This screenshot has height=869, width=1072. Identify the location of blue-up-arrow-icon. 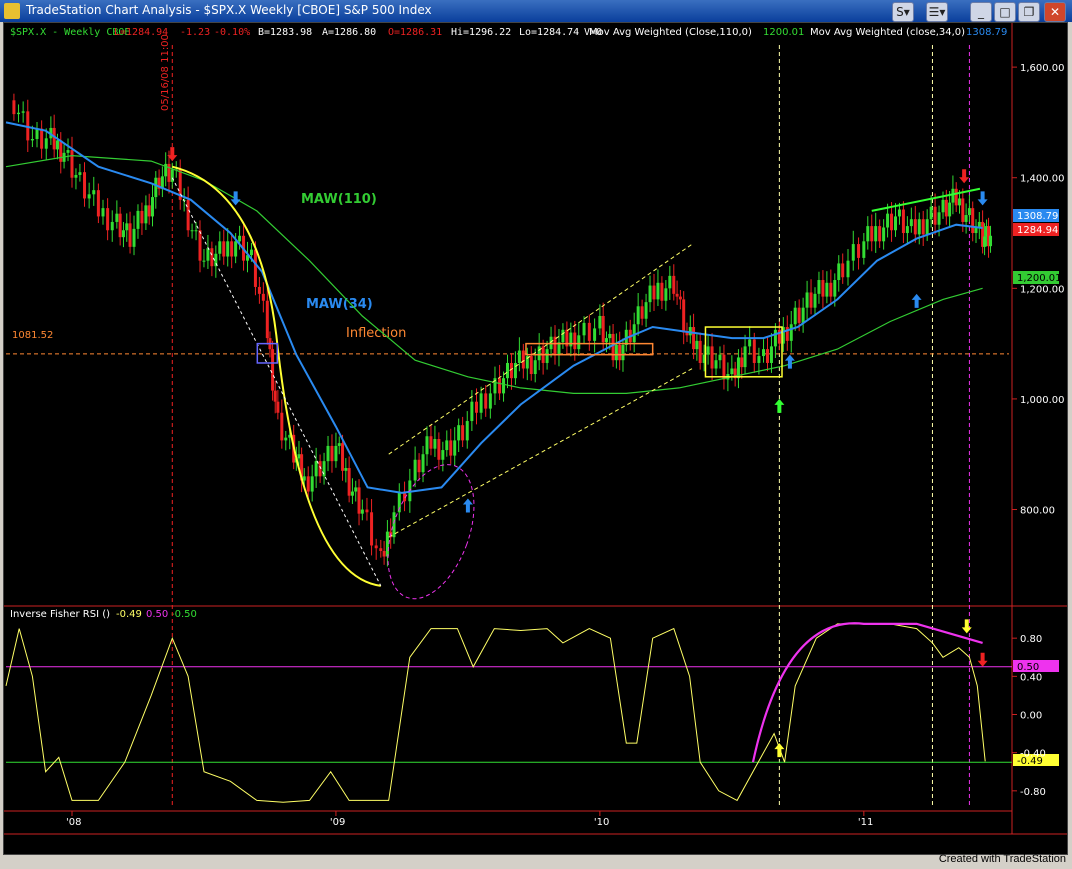
(789, 361).